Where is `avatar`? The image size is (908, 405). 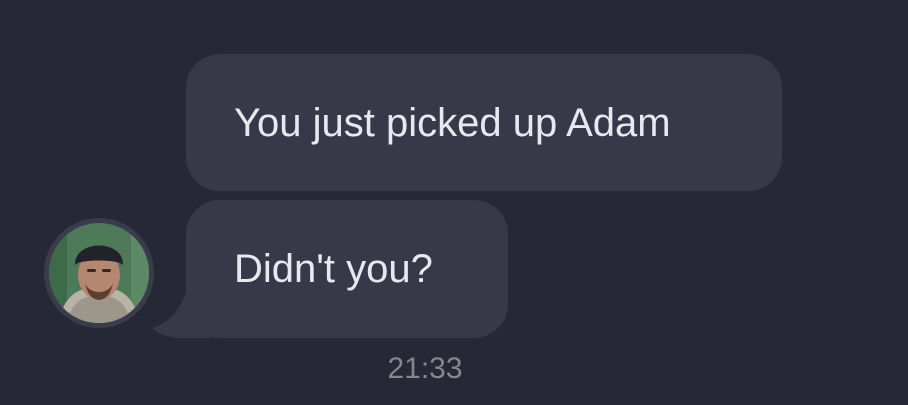
avatar is located at coordinates (99, 273).